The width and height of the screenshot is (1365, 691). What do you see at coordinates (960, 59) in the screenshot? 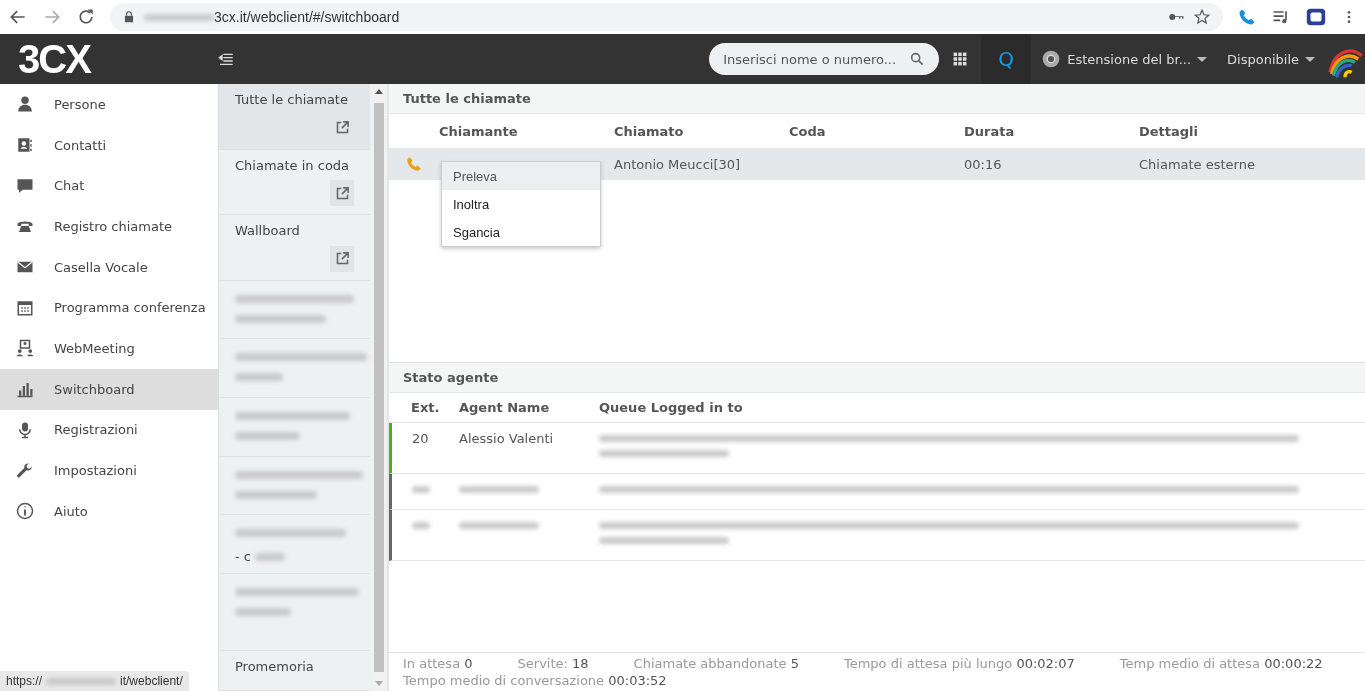
I see `grid-icon` at bounding box center [960, 59].